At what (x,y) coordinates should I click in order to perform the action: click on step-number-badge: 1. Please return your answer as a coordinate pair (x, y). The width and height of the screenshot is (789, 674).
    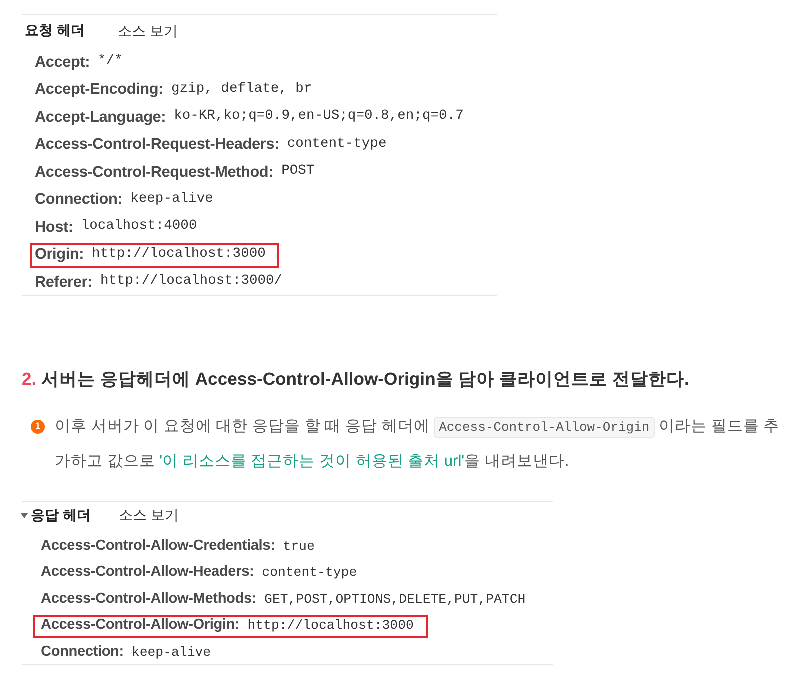
    Looking at the image, I should click on (38, 427).